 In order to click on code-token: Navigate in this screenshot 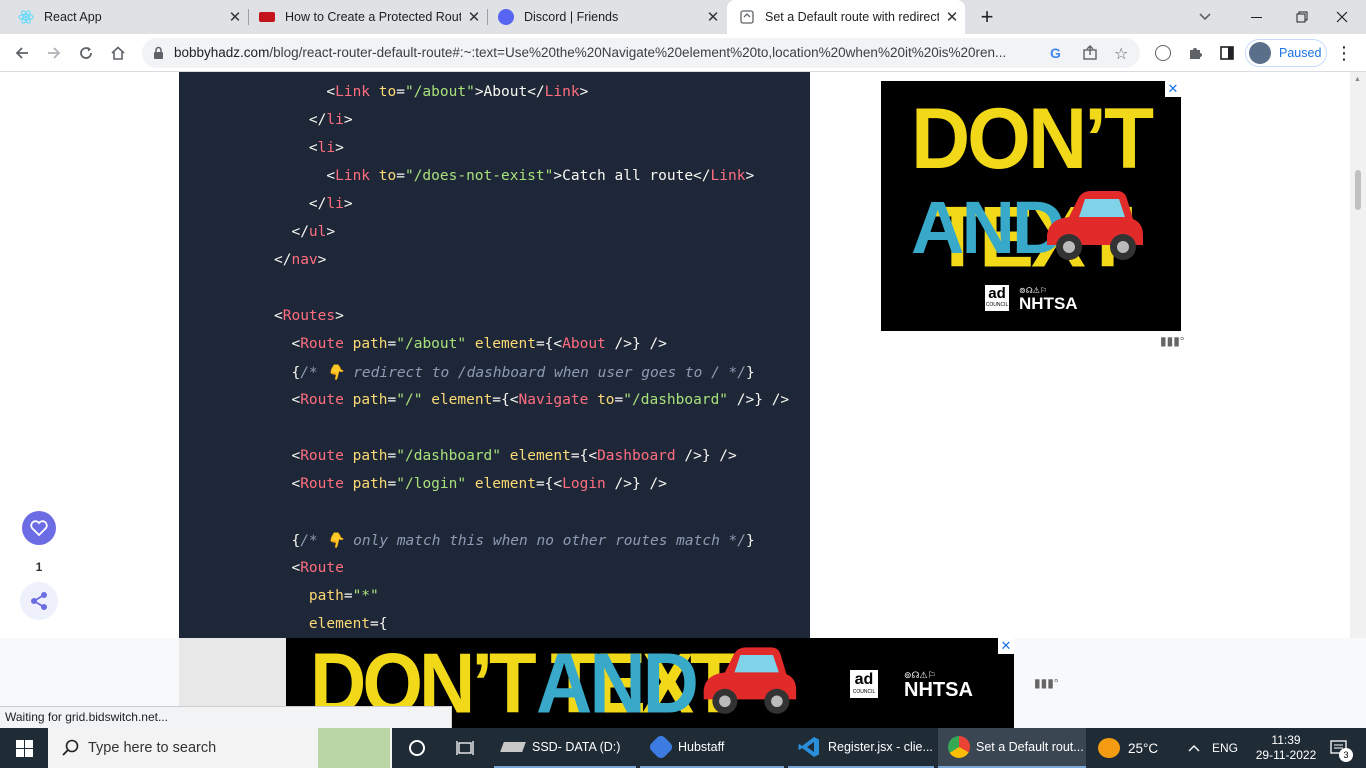, I will do `click(553, 400)`.